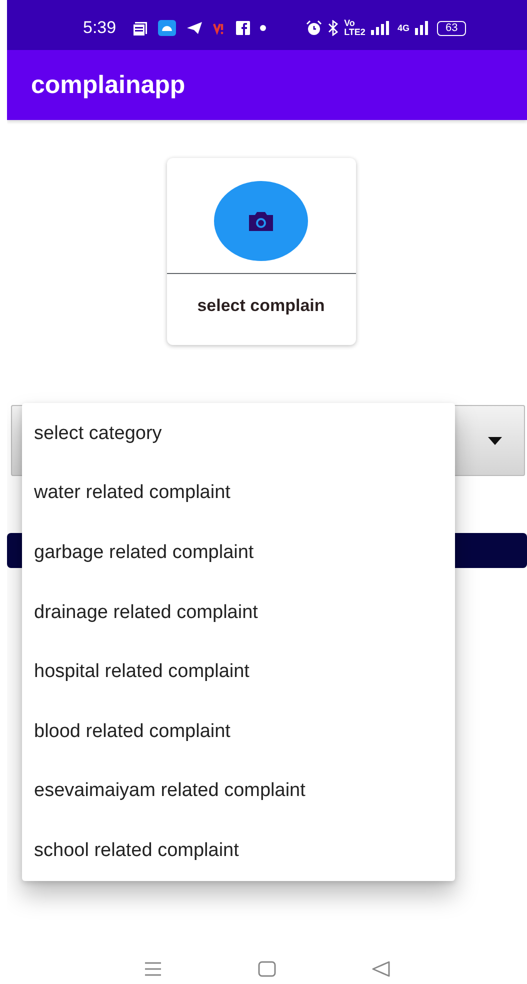 This screenshot has height=984, width=527. What do you see at coordinates (238, 434) in the screenshot?
I see `menu-item: select category` at bounding box center [238, 434].